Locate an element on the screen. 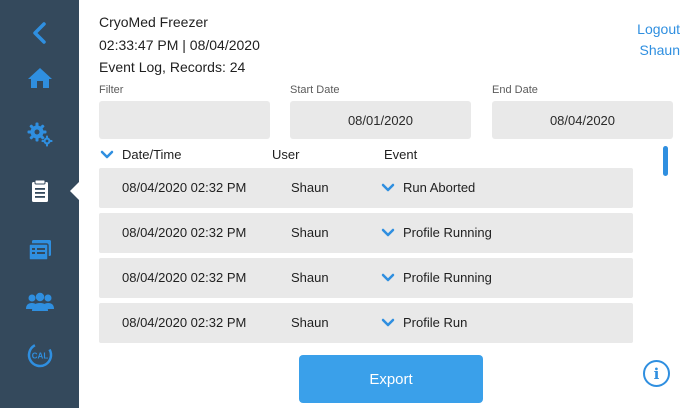  start-date-field: 08/01/2020 is located at coordinates (380, 120).